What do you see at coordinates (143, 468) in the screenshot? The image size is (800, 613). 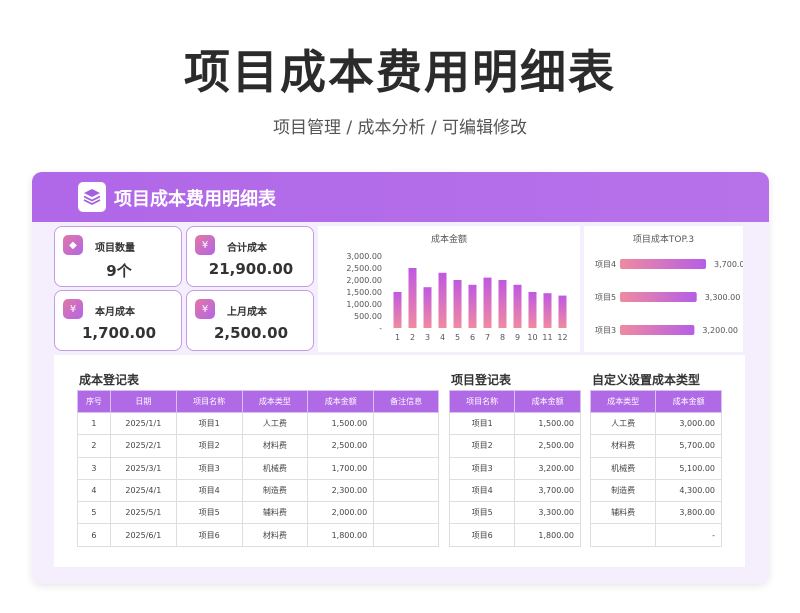 I see `table-cell: 2025/3/1` at bounding box center [143, 468].